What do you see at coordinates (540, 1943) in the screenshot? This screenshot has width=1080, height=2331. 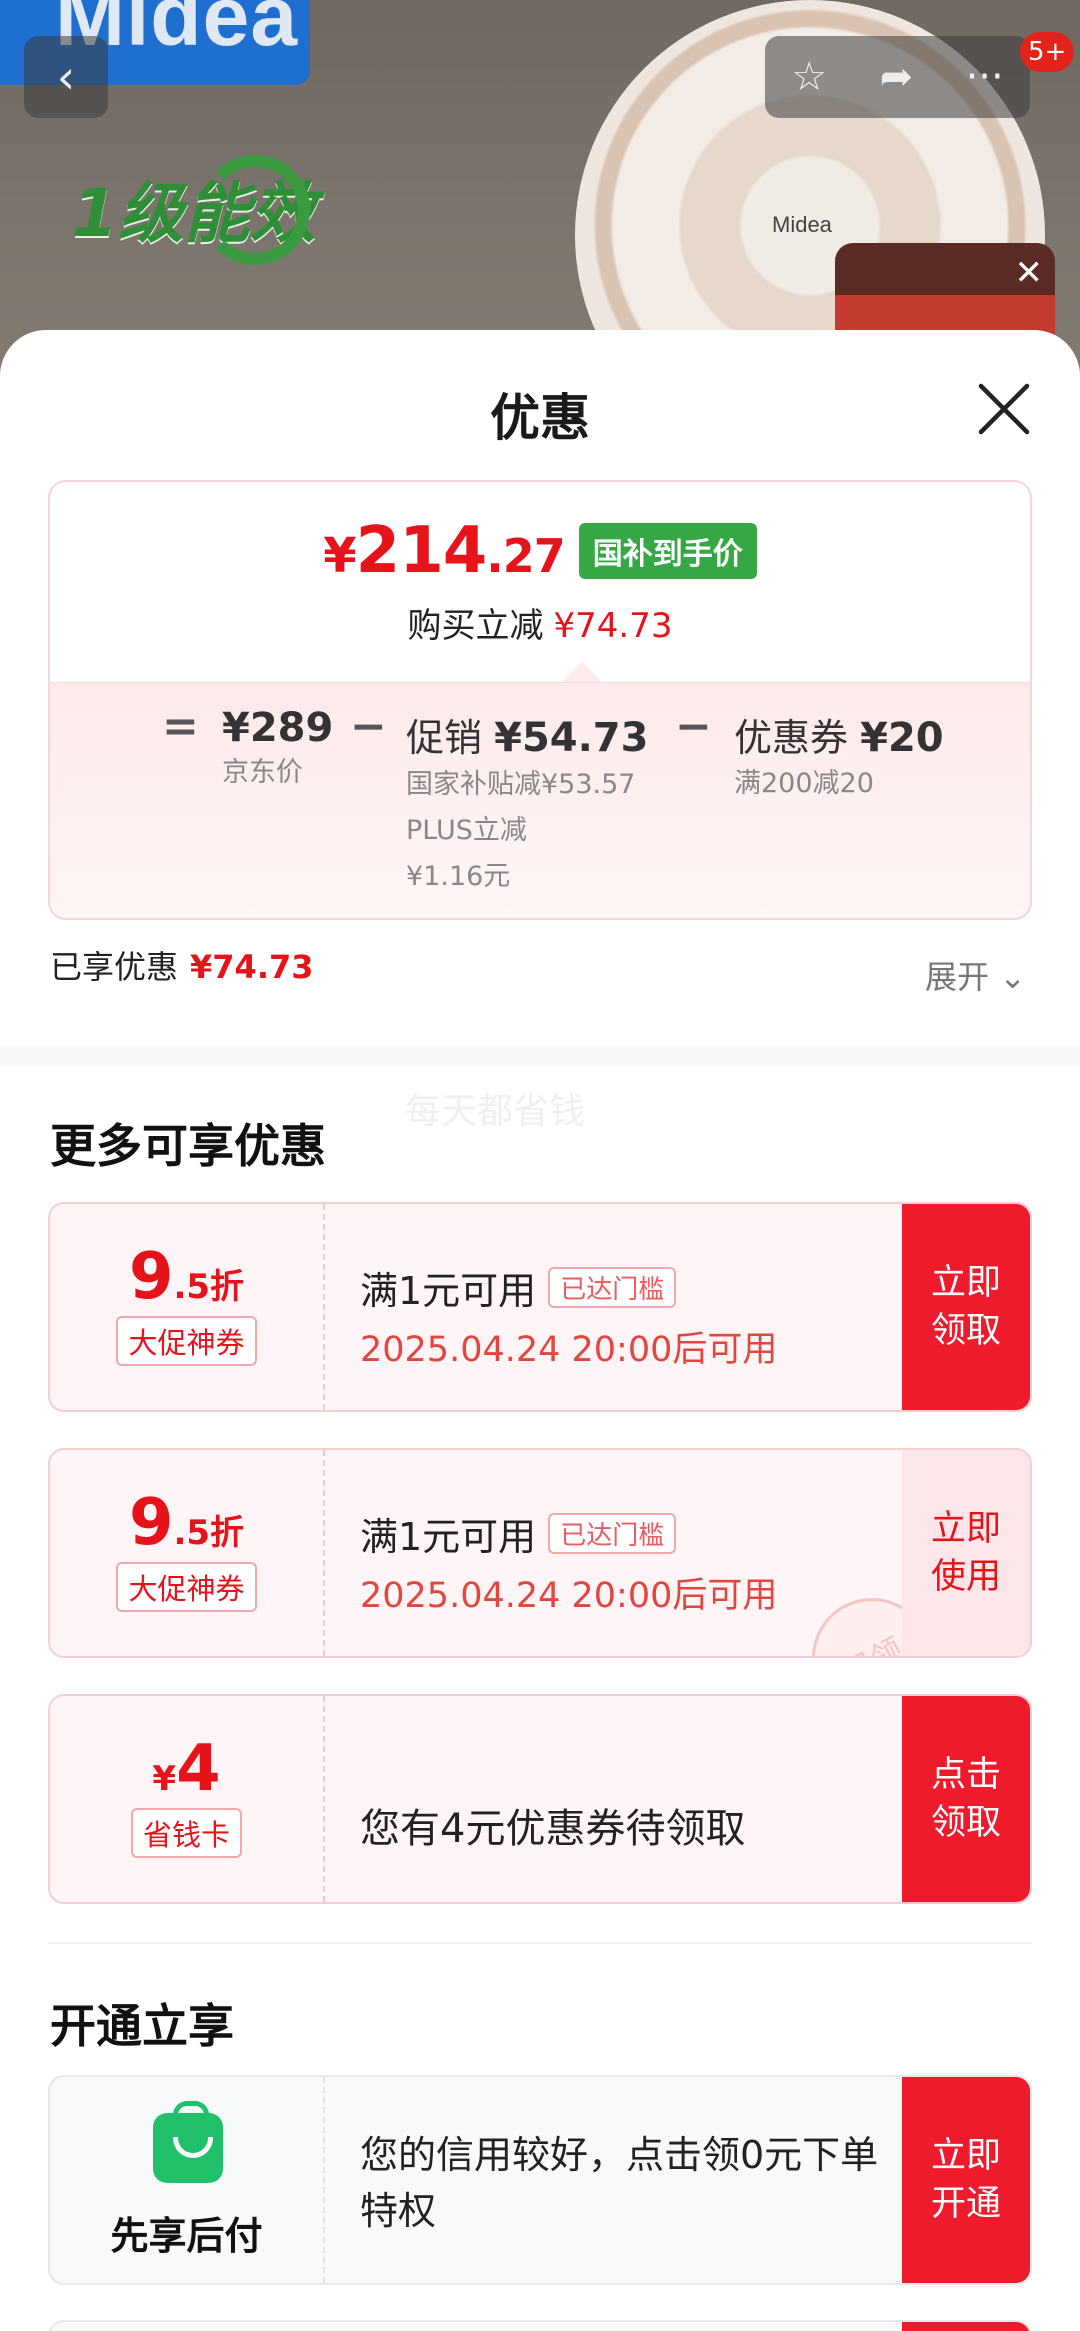 I see `divider` at bounding box center [540, 1943].